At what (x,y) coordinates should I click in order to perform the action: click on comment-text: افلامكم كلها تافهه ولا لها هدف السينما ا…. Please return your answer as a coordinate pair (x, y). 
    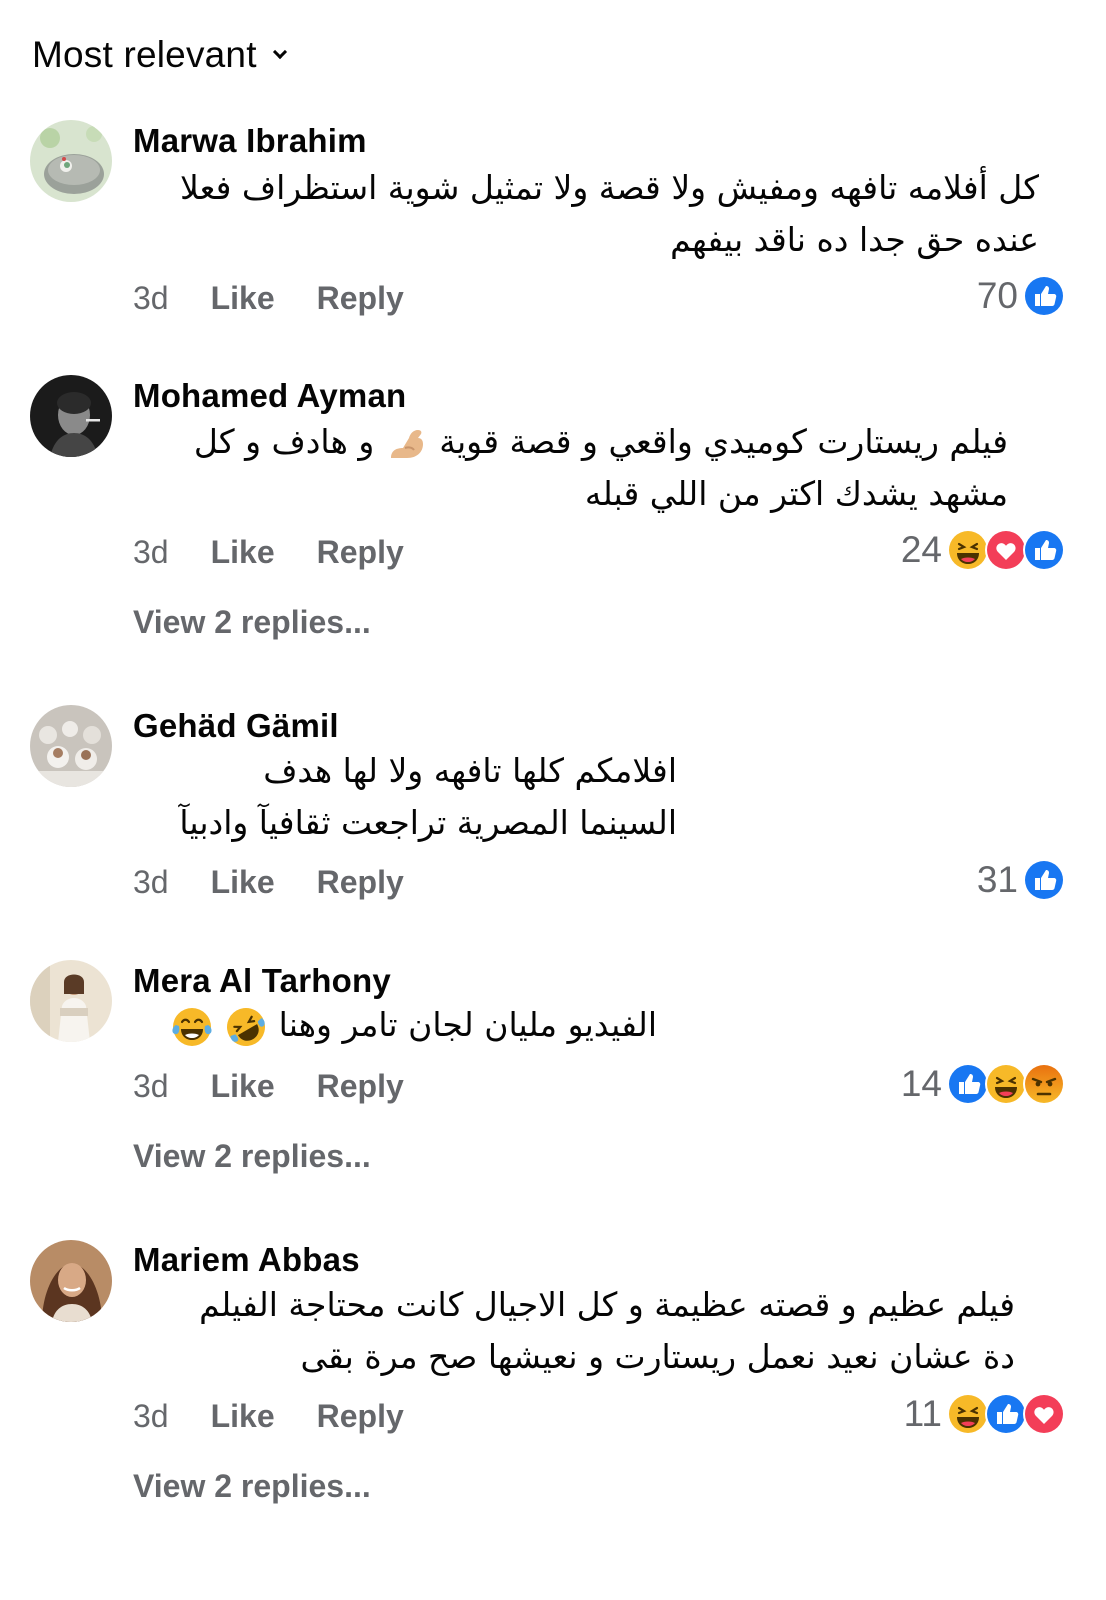
    Looking at the image, I should click on (405, 797).